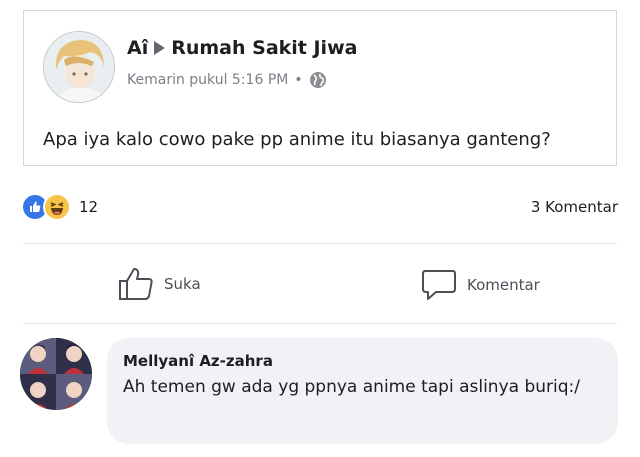  What do you see at coordinates (318, 80) in the screenshot?
I see `globe-icon` at bounding box center [318, 80].